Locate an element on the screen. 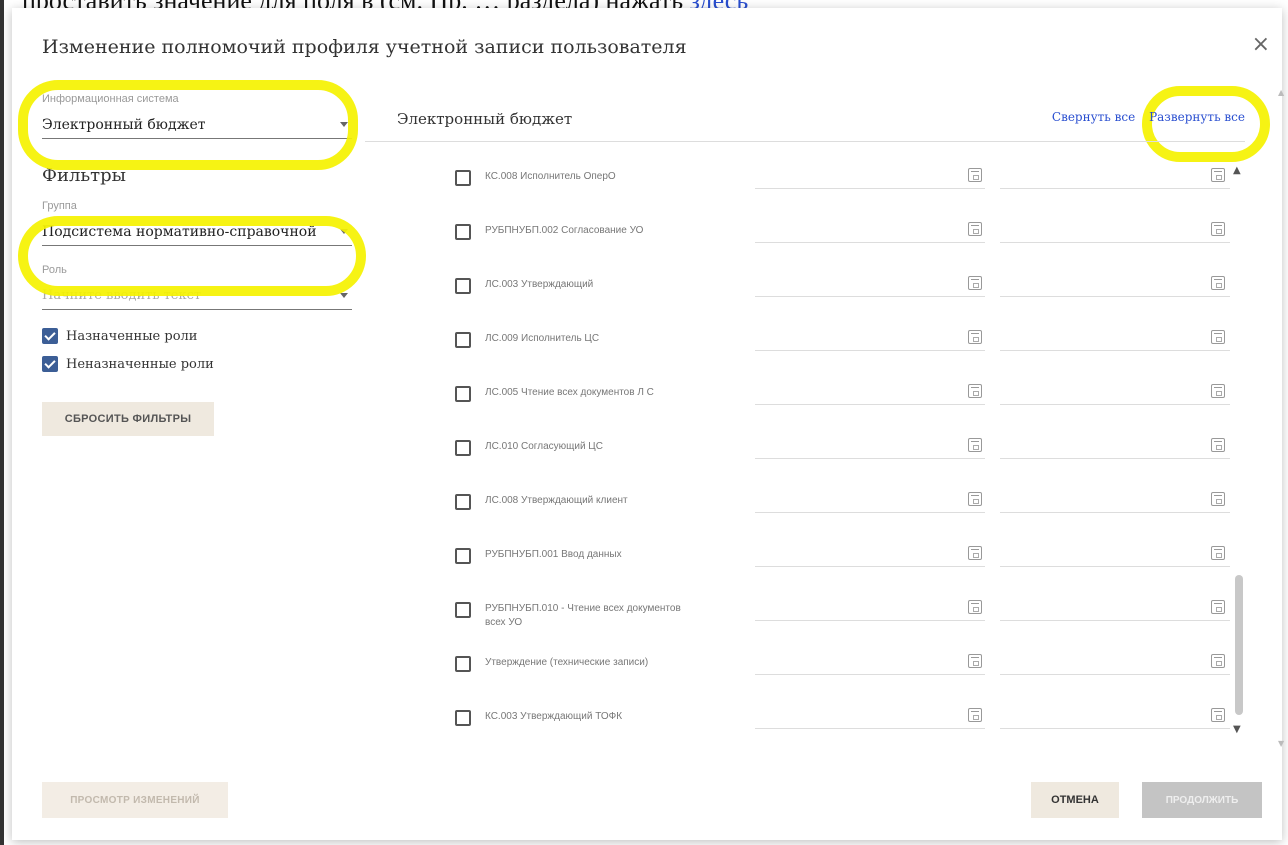  reset-filters-button: СБРОСИТЬ ФИЛЬТРЫ is located at coordinates (128, 419).